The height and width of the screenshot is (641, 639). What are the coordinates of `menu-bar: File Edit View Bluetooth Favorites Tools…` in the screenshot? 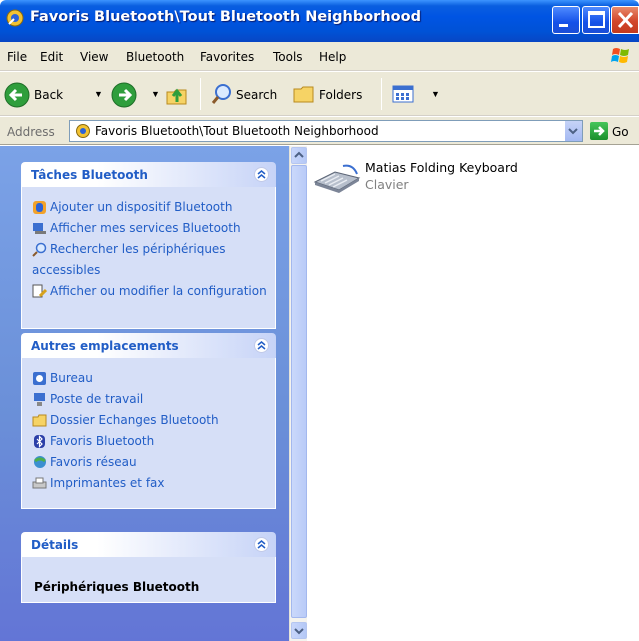 It's located at (319, 56).